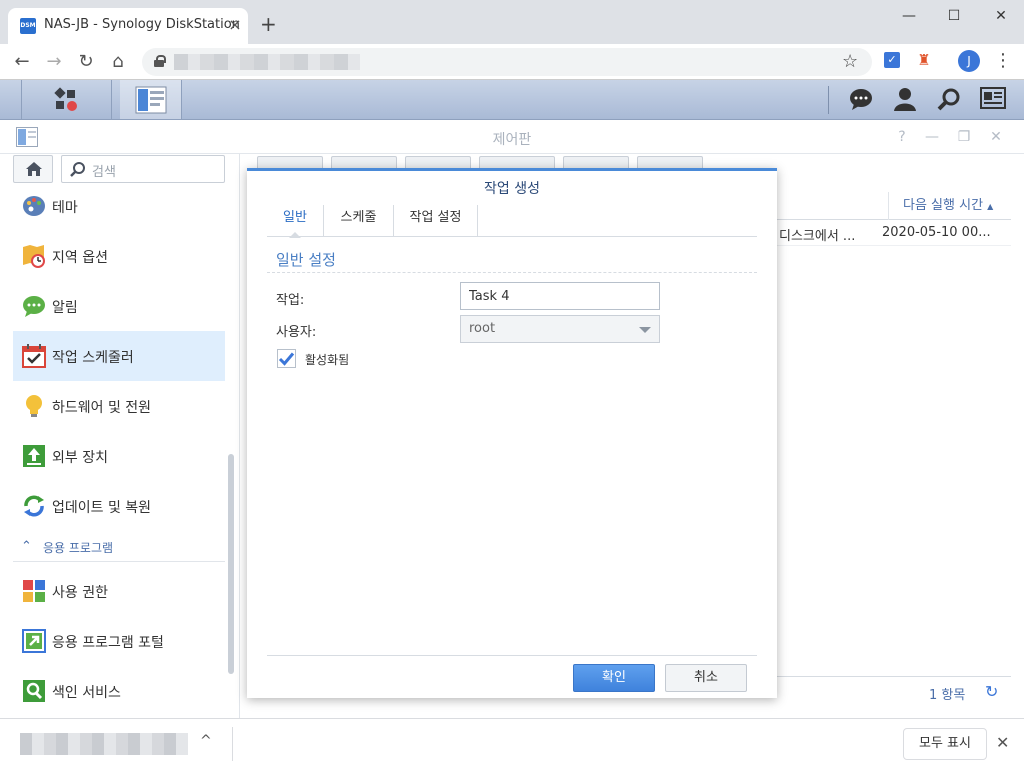  Describe the element at coordinates (143, 169) in the screenshot. I see `search-input: 검색` at that location.